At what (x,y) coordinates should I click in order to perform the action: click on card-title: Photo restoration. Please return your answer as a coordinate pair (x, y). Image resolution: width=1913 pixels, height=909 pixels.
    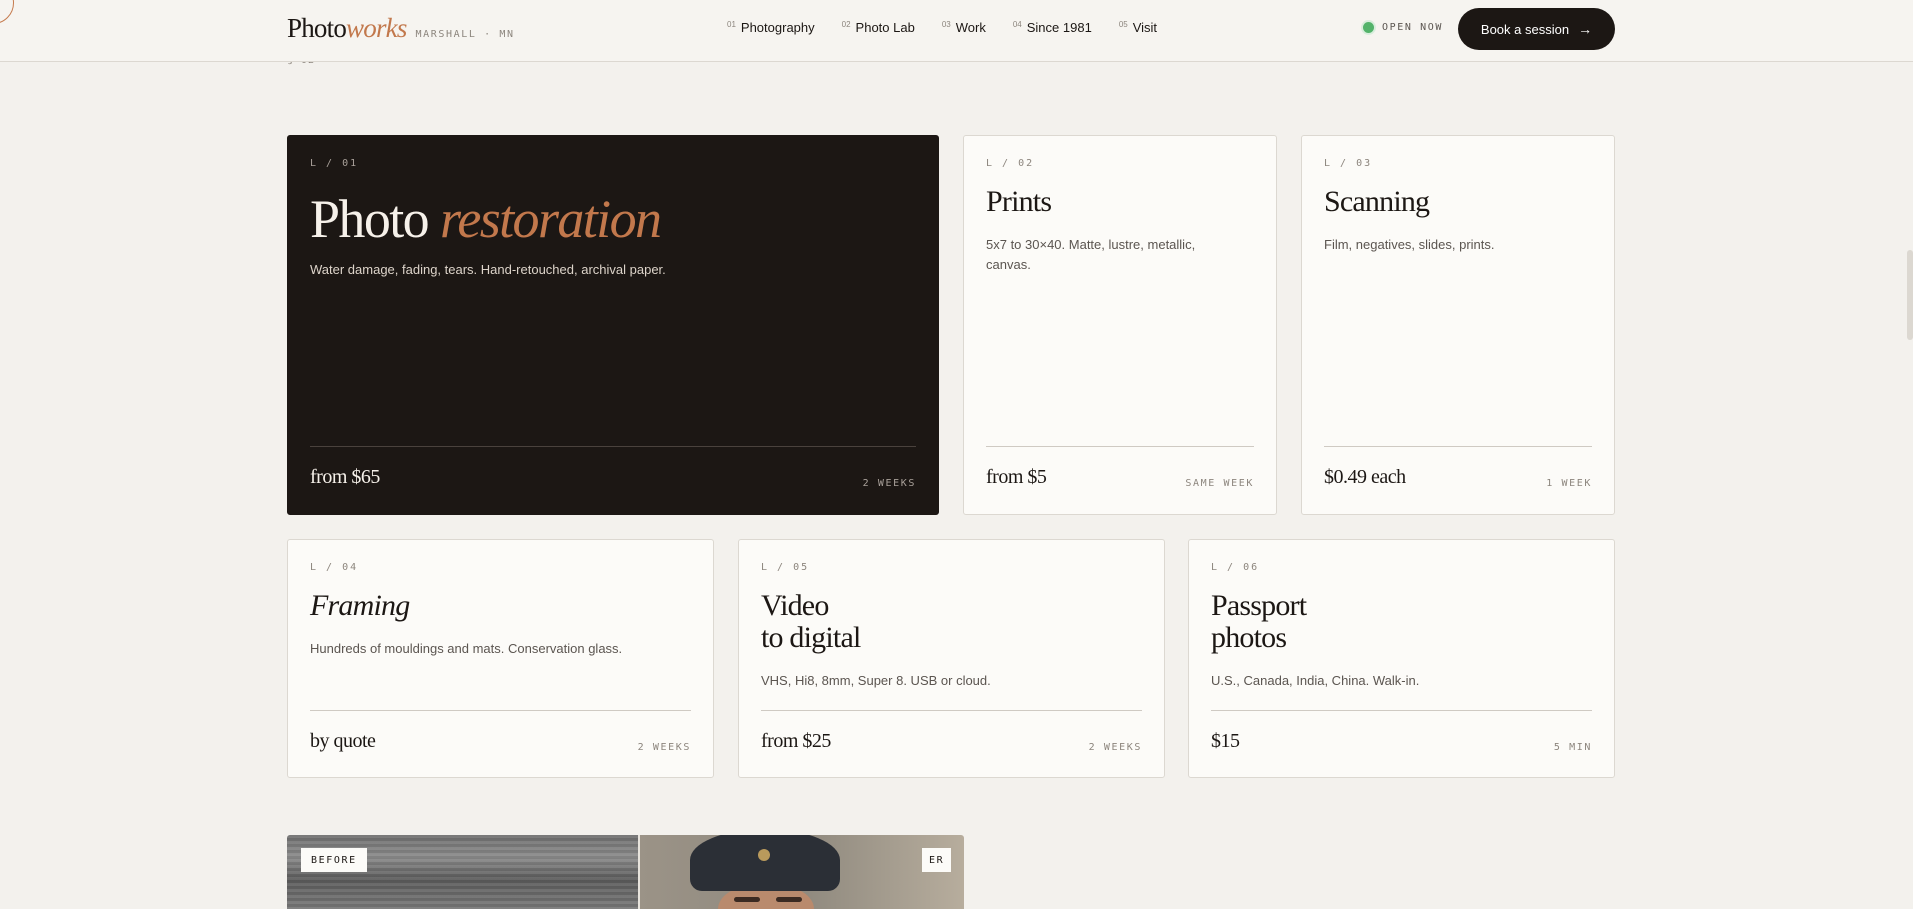
    Looking at the image, I should click on (486, 219).